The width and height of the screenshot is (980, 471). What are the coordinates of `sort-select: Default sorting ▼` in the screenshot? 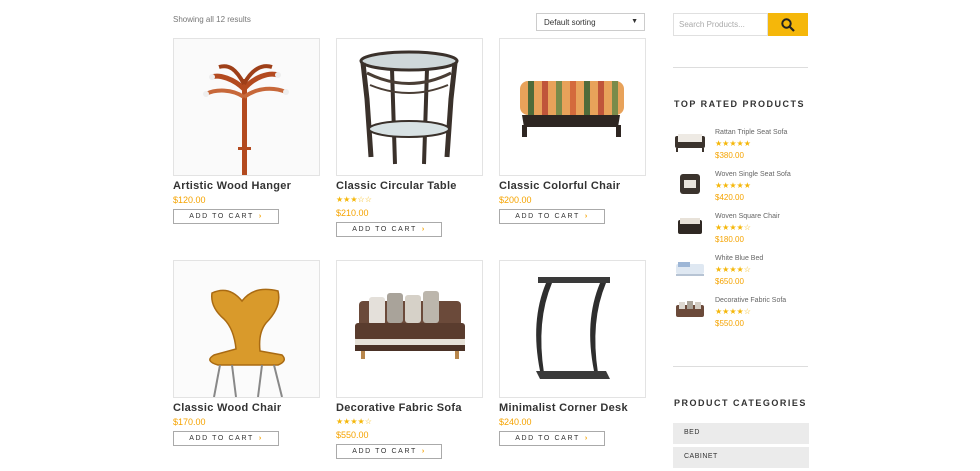 It's located at (590, 22).